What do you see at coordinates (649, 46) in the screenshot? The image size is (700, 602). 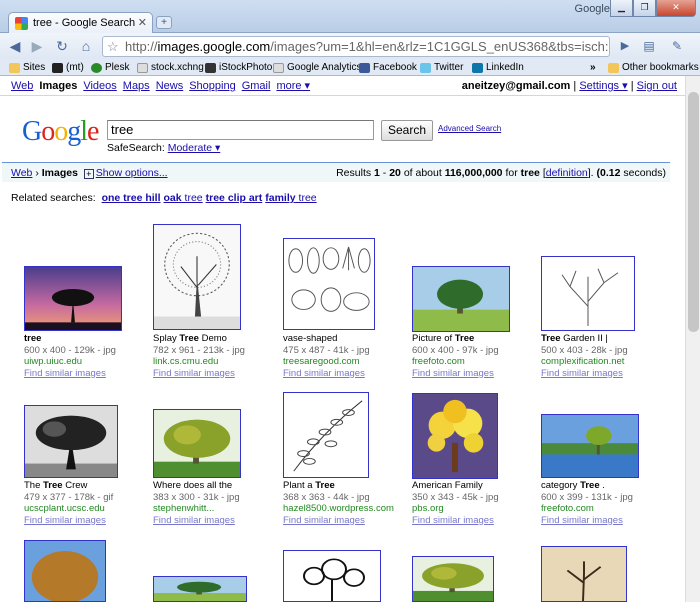 I see `page-menu-icon: ▤` at bounding box center [649, 46].